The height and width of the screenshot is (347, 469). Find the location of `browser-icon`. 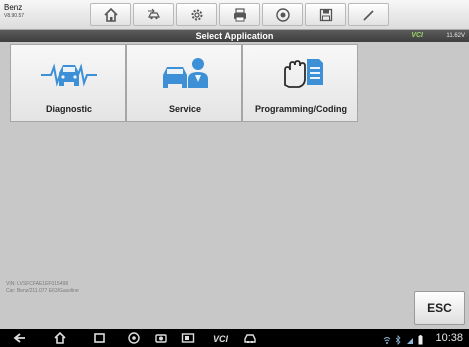

browser-icon is located at coordinates (134, 338).